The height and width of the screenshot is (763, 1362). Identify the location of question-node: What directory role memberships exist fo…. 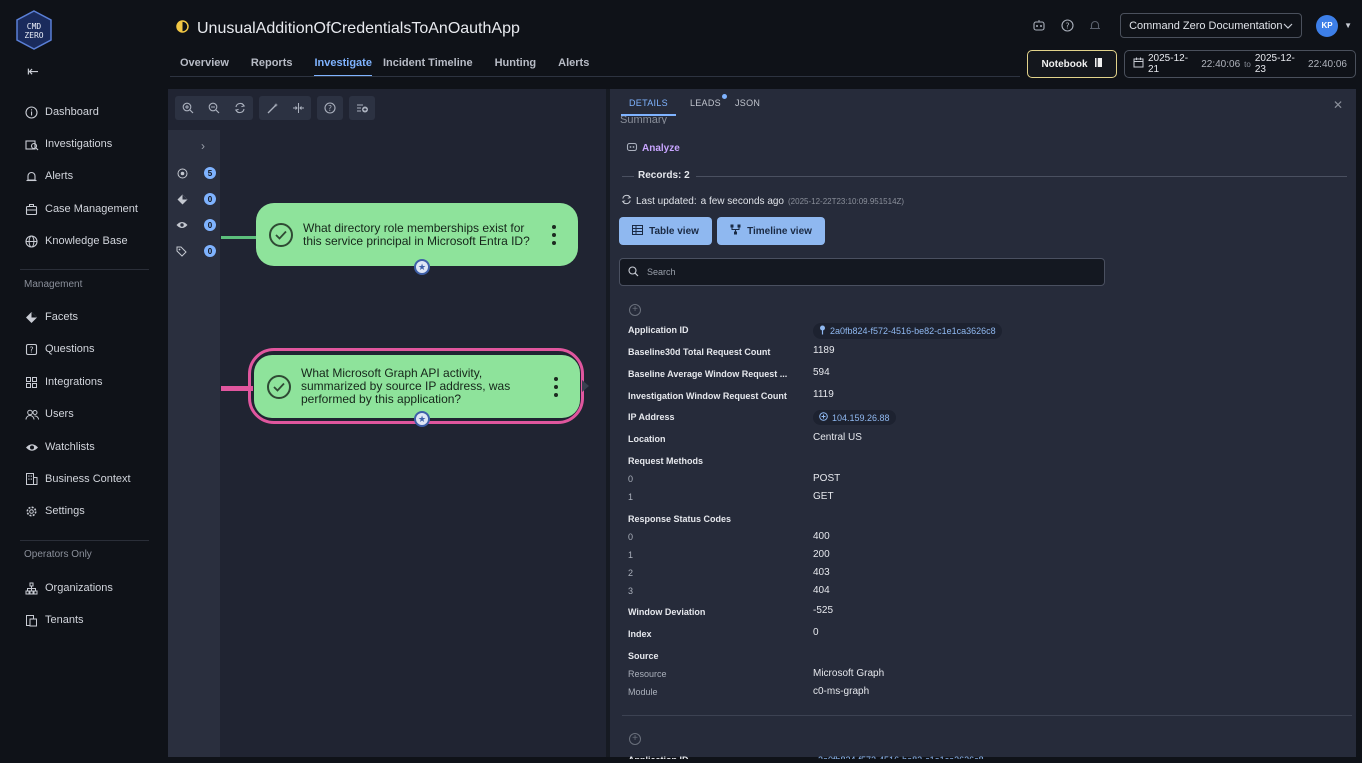
(417, 234).